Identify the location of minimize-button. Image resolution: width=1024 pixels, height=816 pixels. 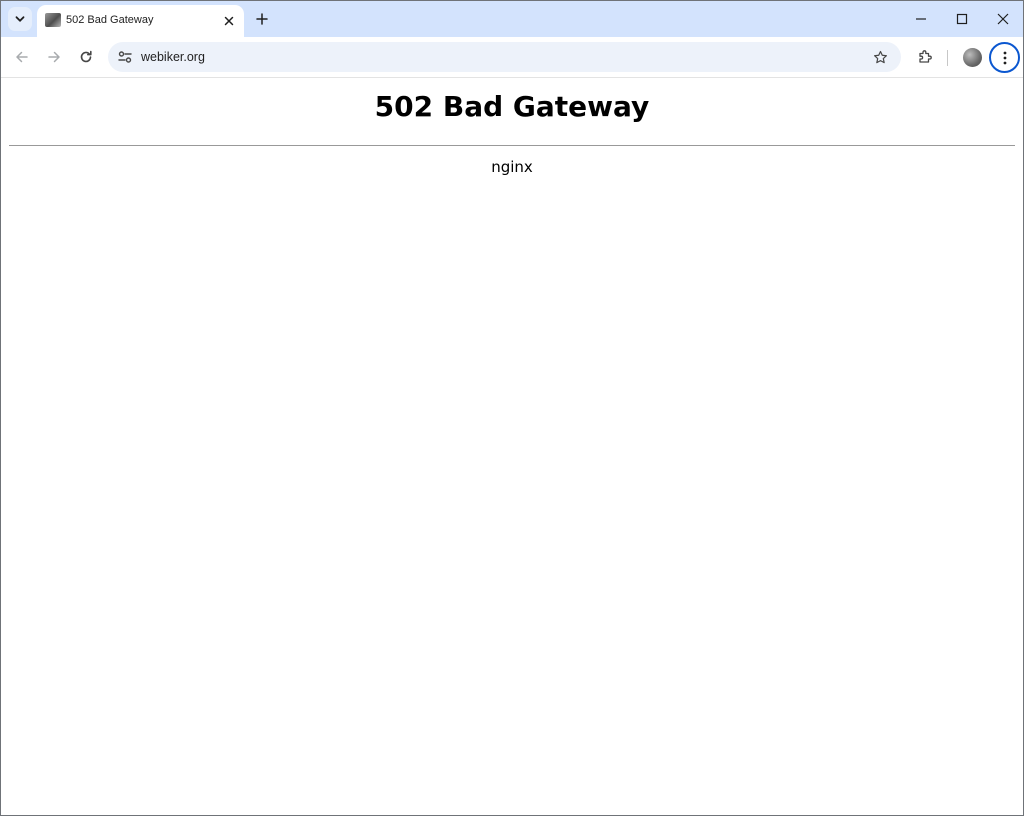
(921, 19).